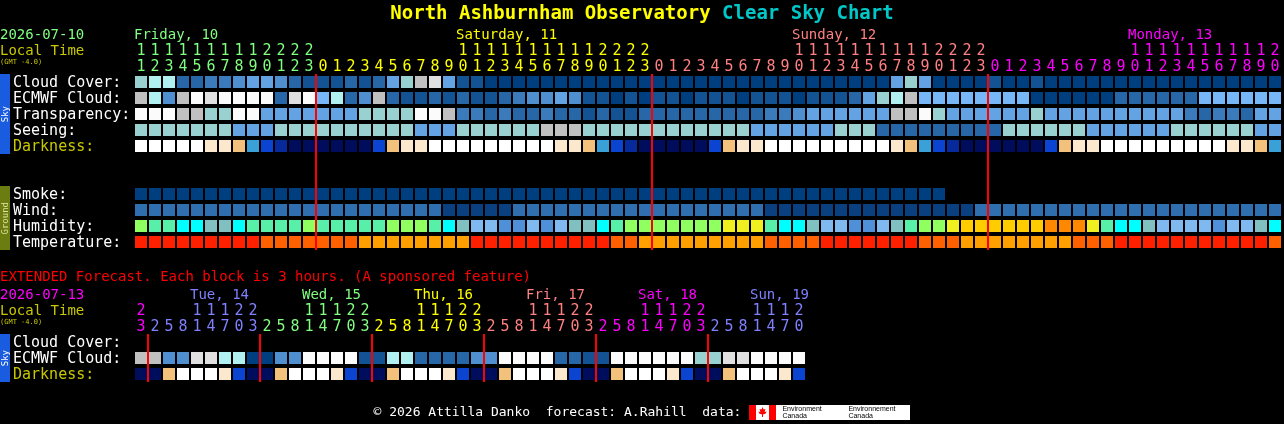 This screenshot has width=1284, height=424. I want to click on day-label: Thu, 16, so click(443, 294).